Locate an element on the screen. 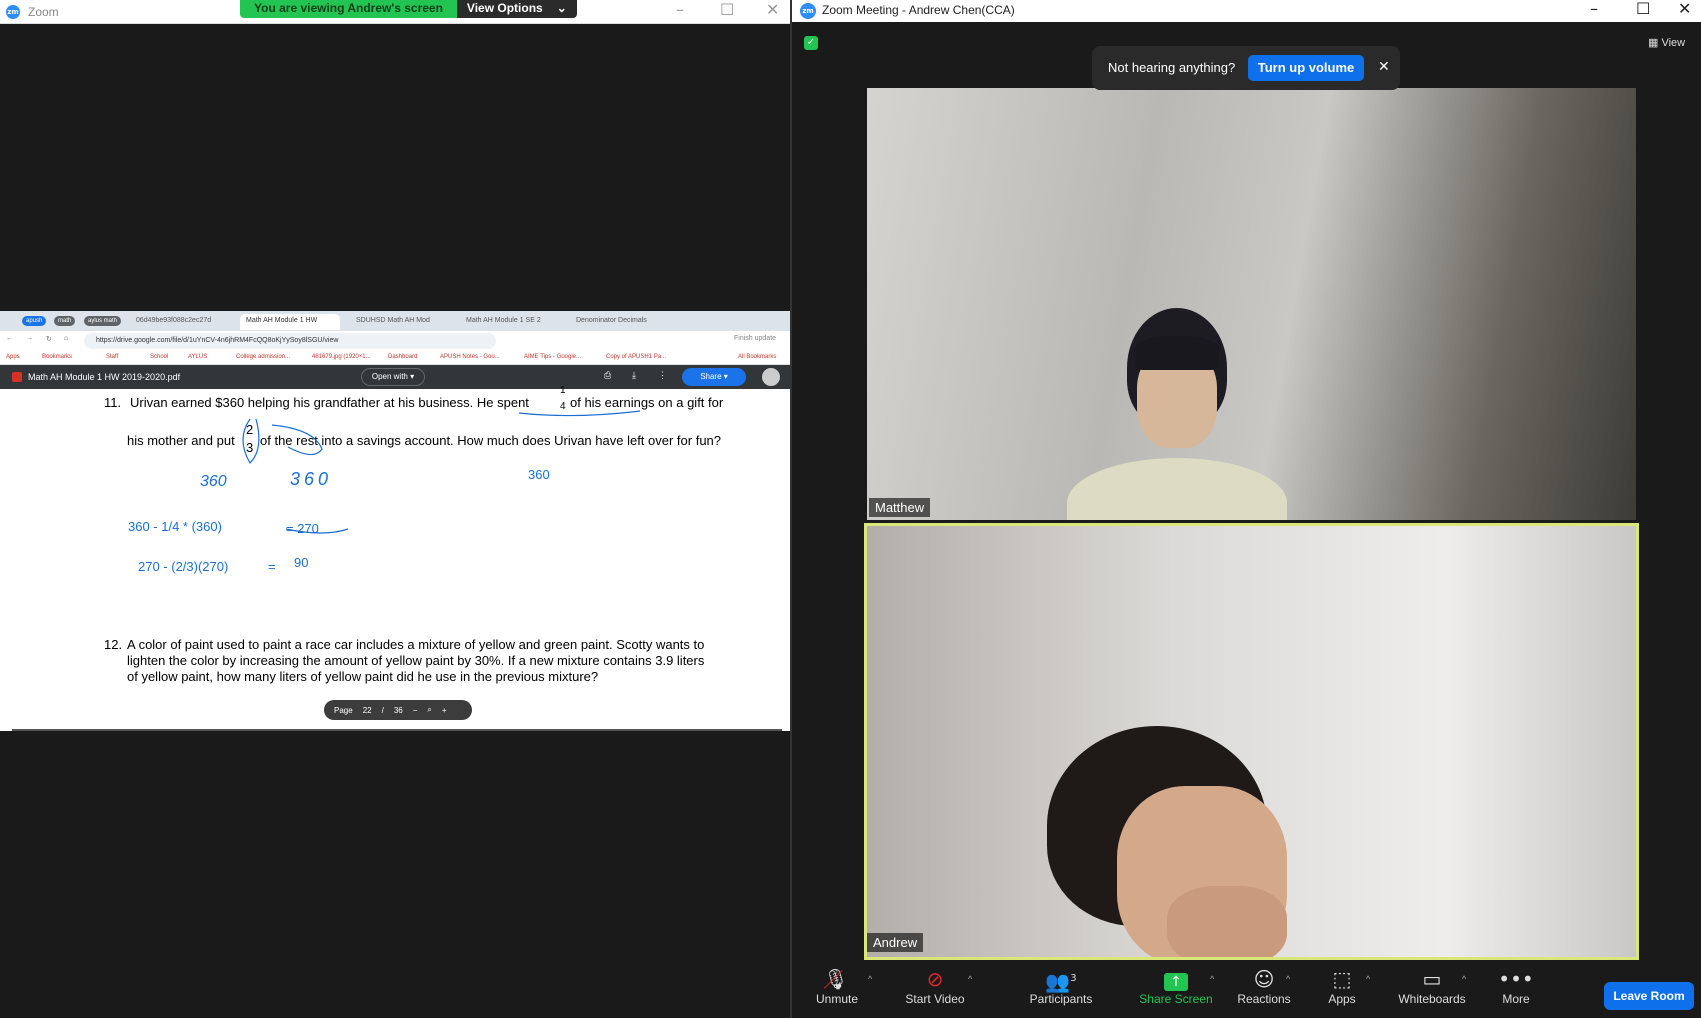 This screenshot has height=1018, width=1701. bookmark-item: School is located at coordinates (159, 357).